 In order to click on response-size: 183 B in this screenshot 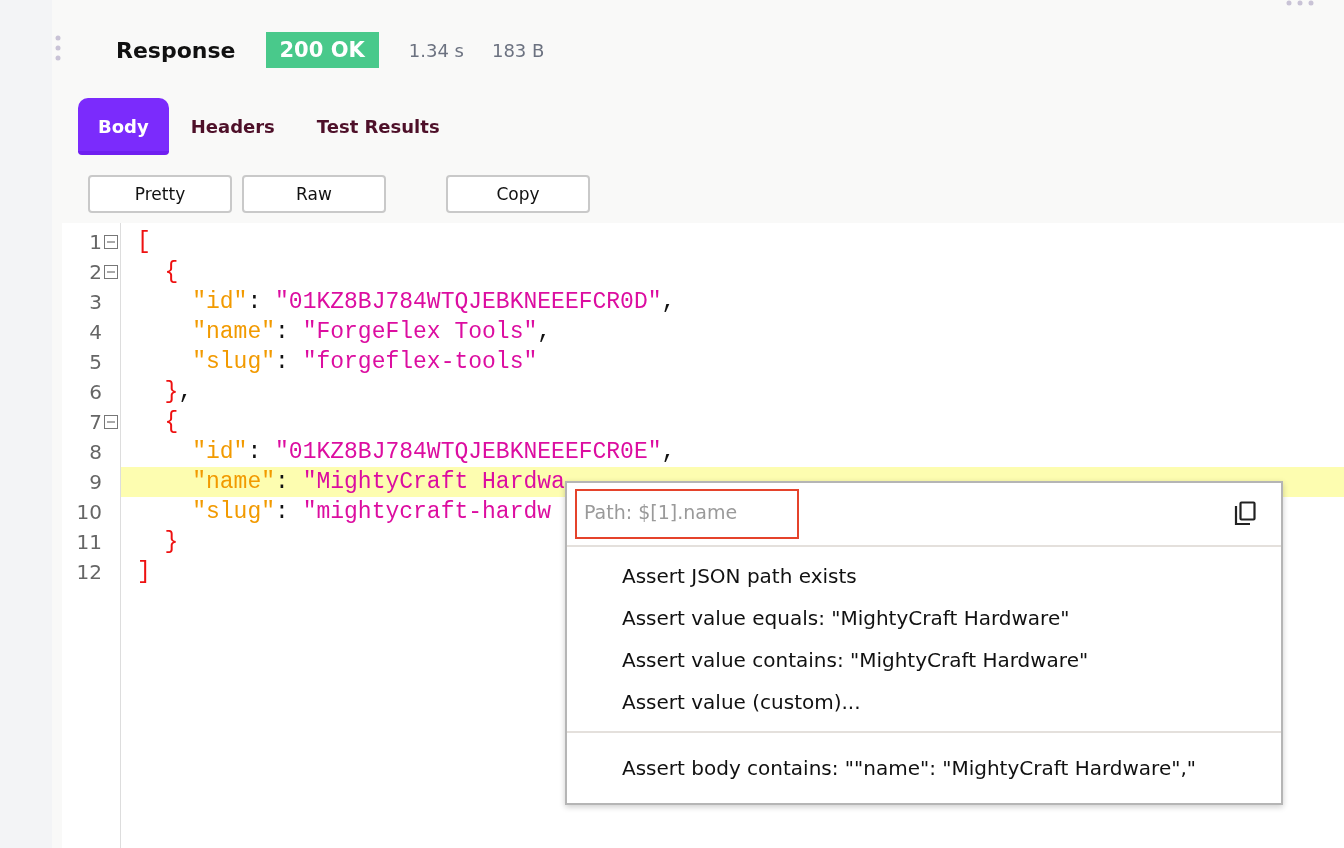, I will do `click(518, 50)`.